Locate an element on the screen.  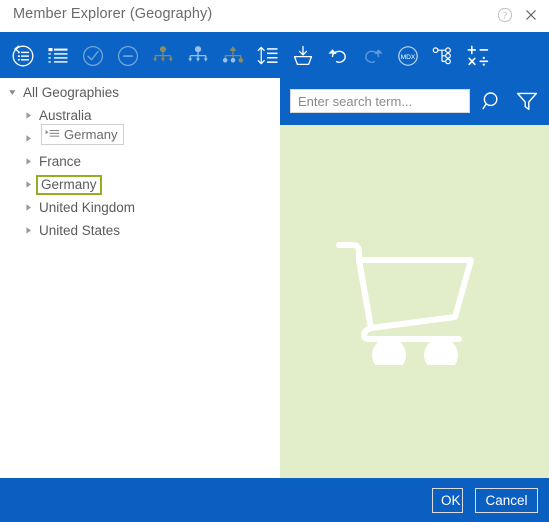
named-set-icon is located at coordinates (443, 56).